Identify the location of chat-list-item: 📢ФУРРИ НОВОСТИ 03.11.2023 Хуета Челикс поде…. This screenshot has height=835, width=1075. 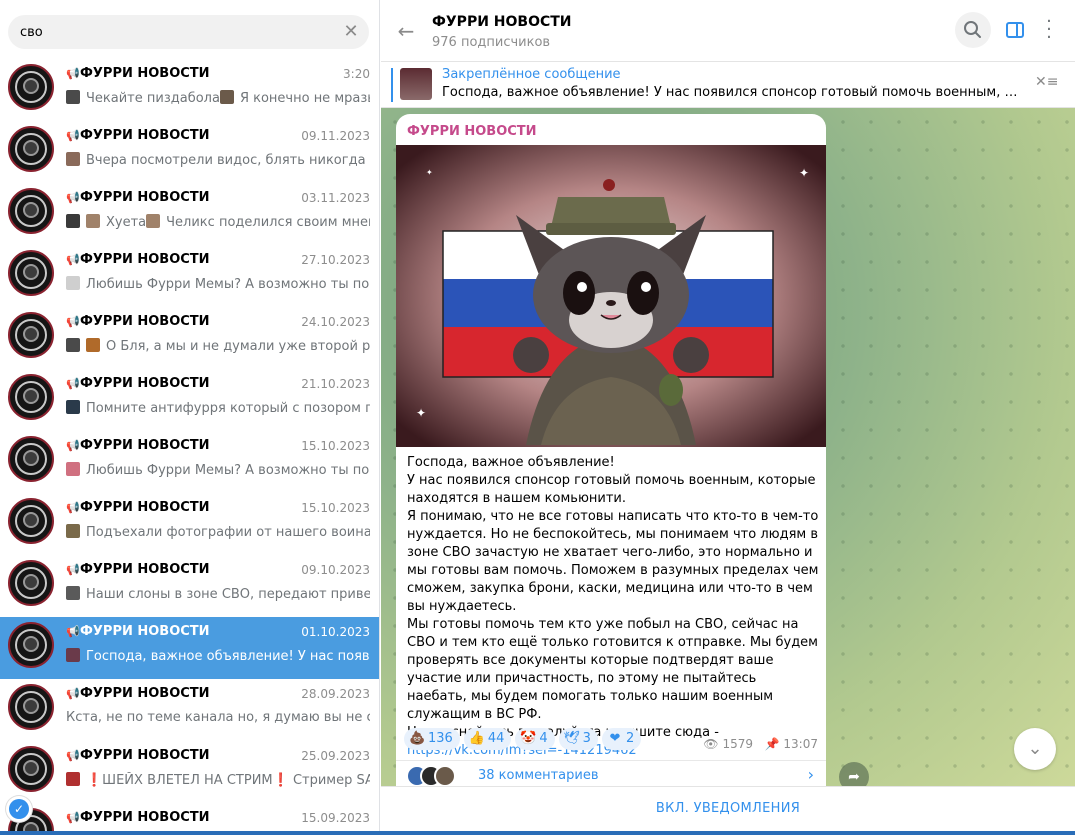
(189, 214).